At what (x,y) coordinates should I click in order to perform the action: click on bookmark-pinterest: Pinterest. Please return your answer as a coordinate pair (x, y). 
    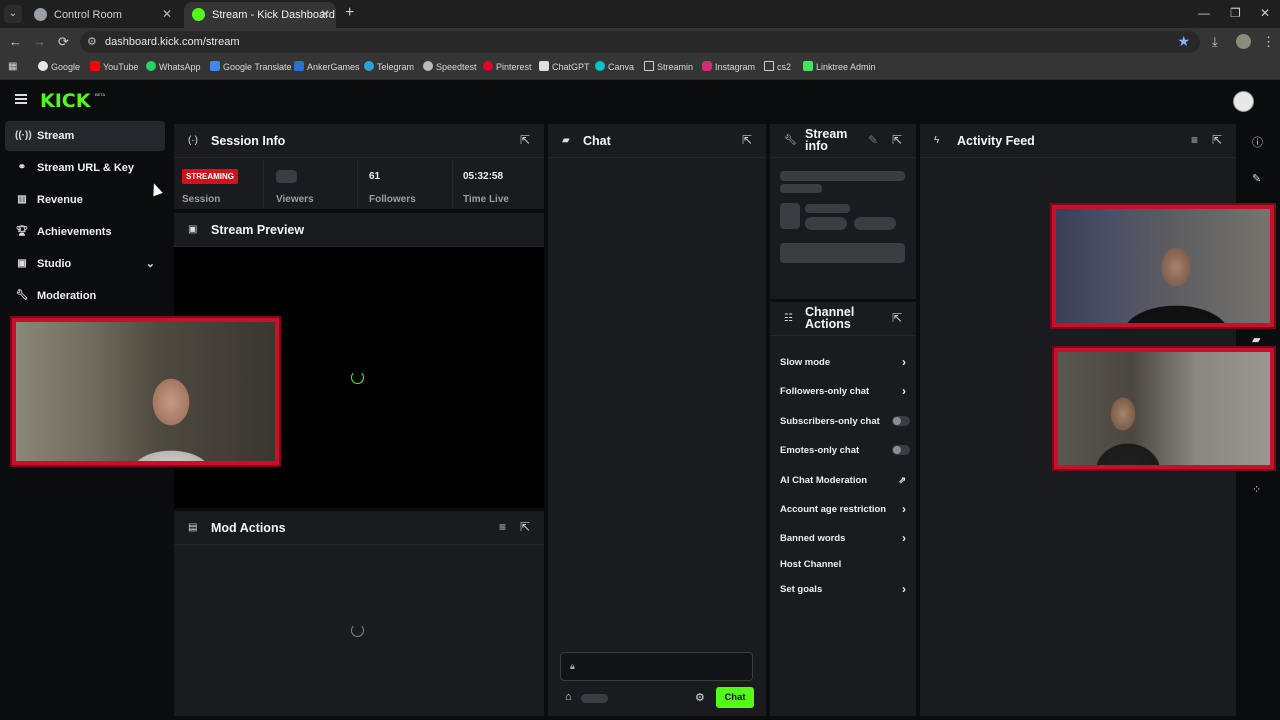
    Looking at the image, I should click on (507, 66).